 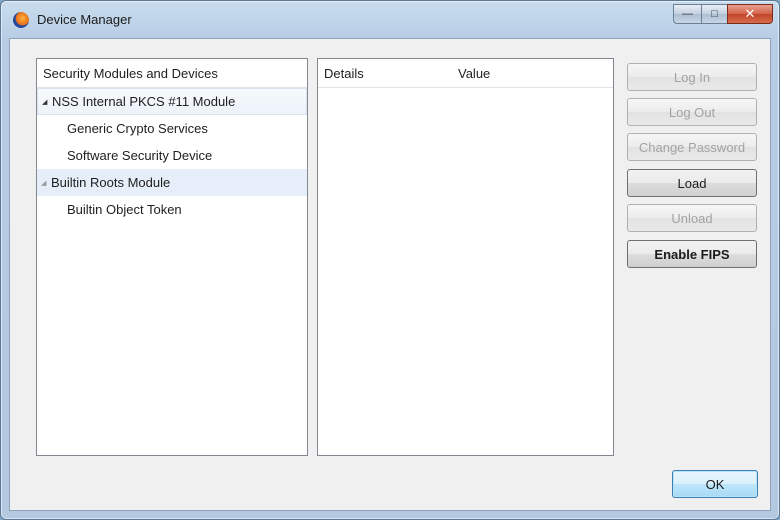 I want to click on window-title: Device Manager, so click(x=84, y=19).